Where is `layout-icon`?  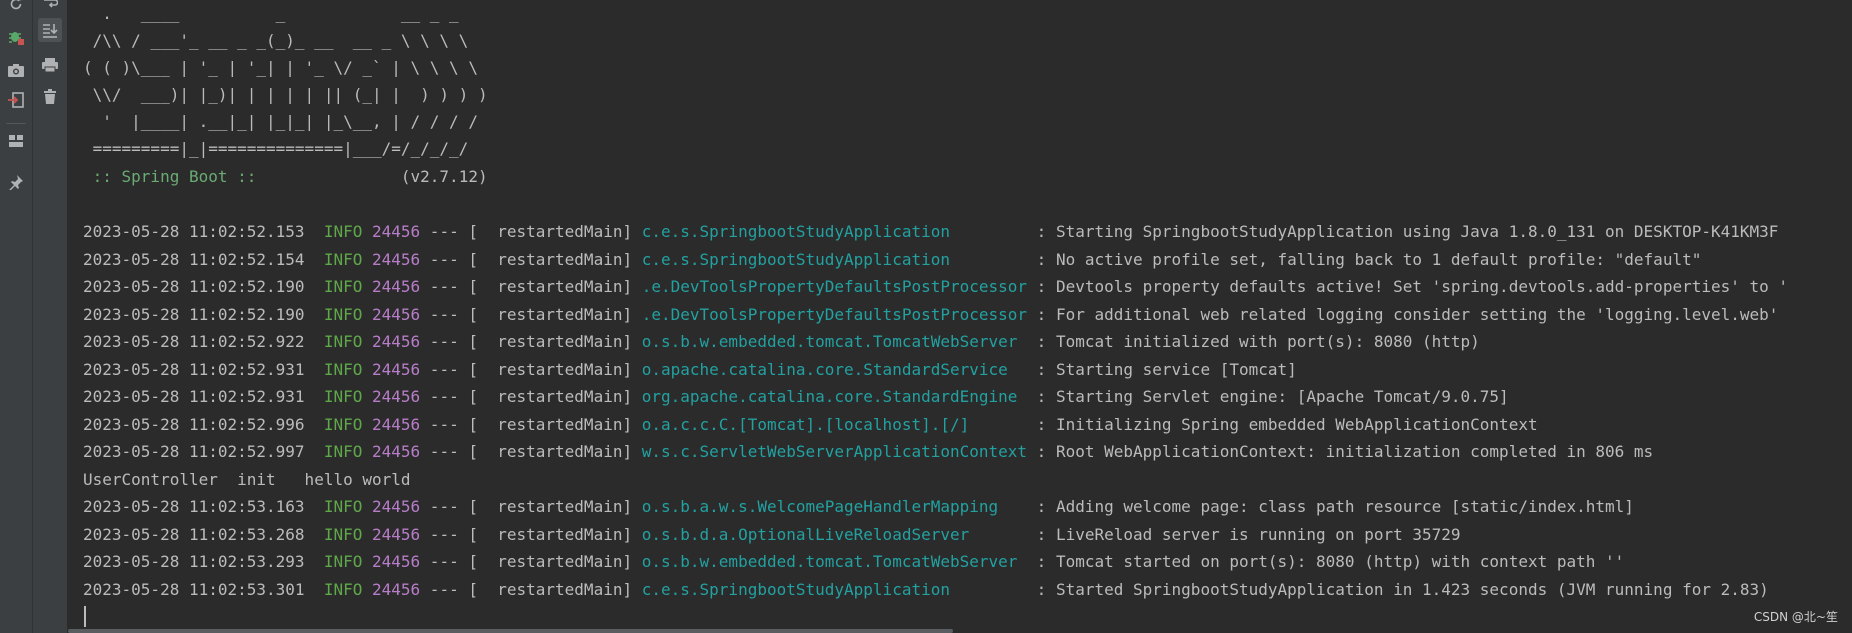 layout-icon is located at coordinates (16, 141).